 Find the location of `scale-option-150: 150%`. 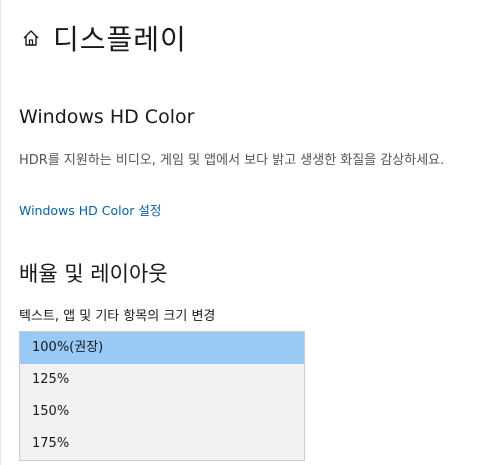

scale-option-150: 150% is located at coordinates (162, 412).